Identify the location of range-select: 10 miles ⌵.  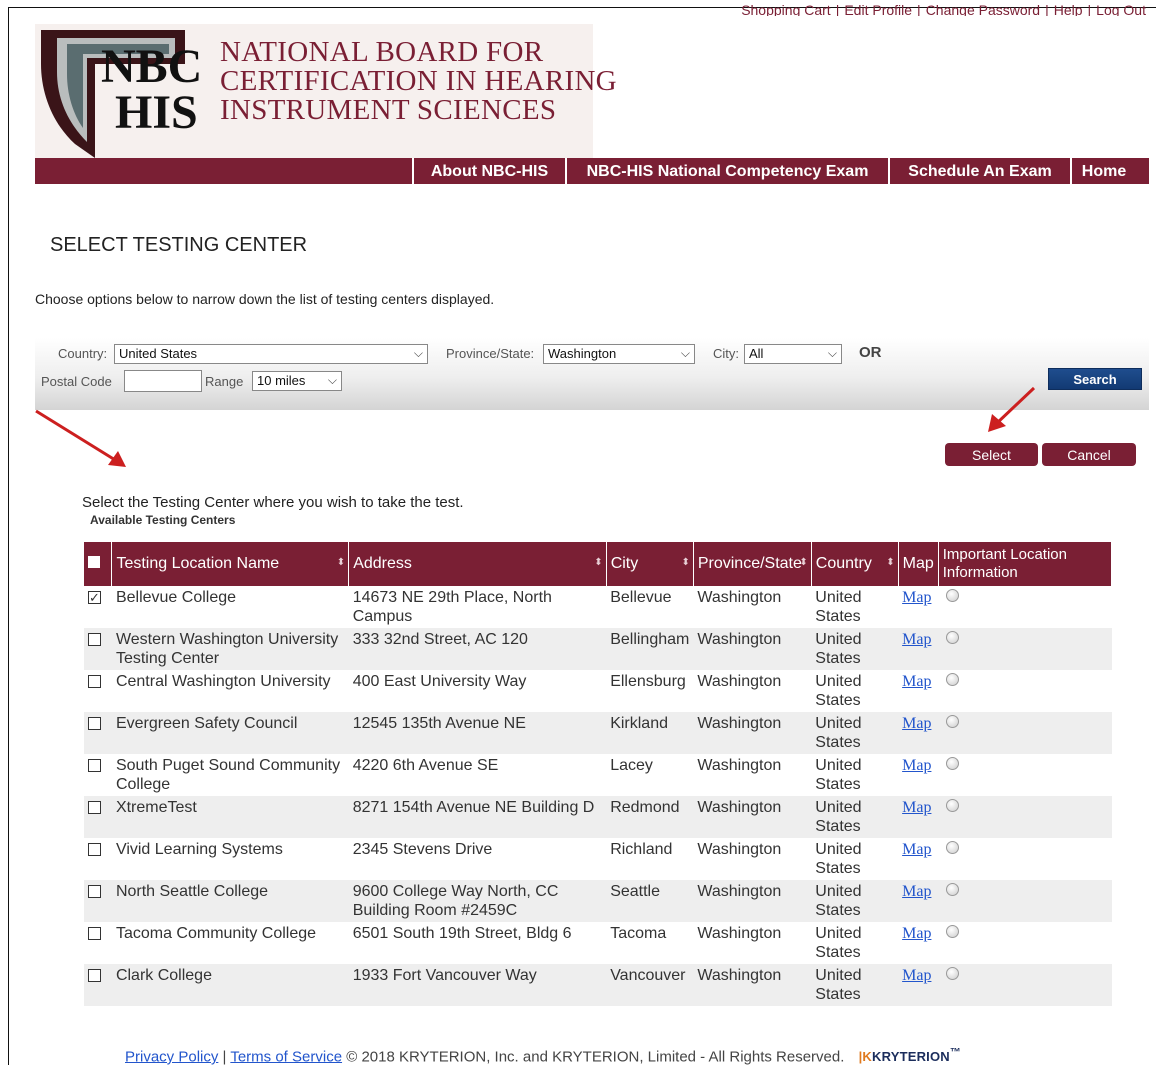
(297, 381).